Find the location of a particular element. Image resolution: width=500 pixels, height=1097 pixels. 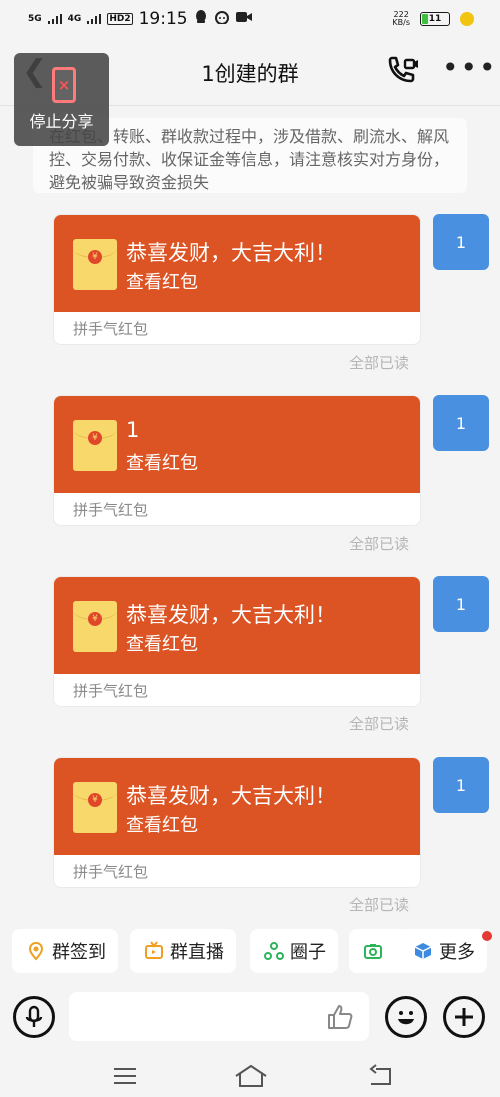

microphone-icon is located at coordinates (34, 1016).